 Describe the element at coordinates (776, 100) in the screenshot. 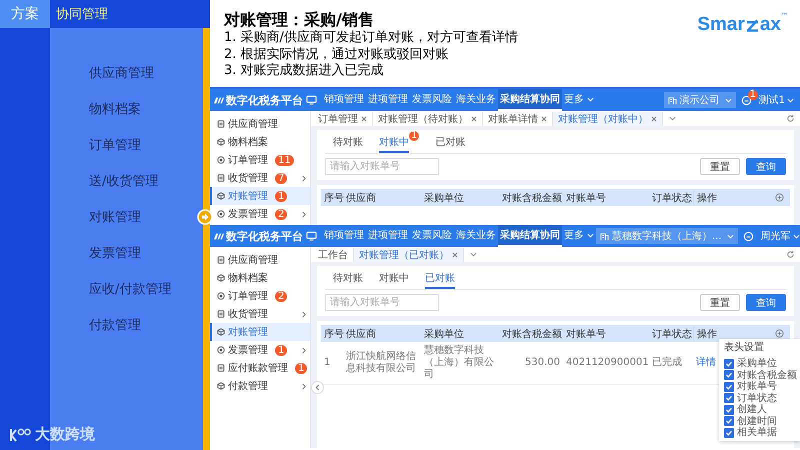

I see `user-menu: 测试1` at that location.